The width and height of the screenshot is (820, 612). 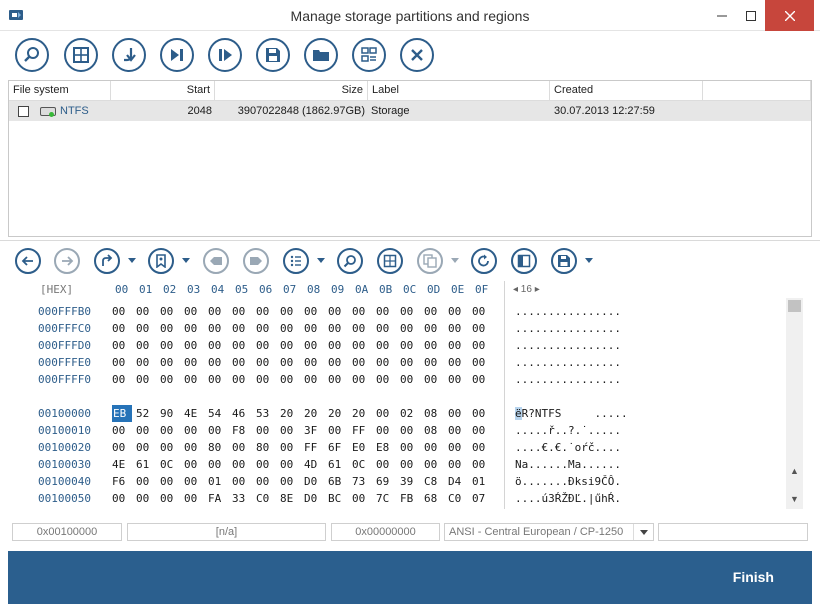 What do you see at coordinates (242, 413) in the screenshot?
I see `hex-byte: 46` at bounding box center [242, 413].